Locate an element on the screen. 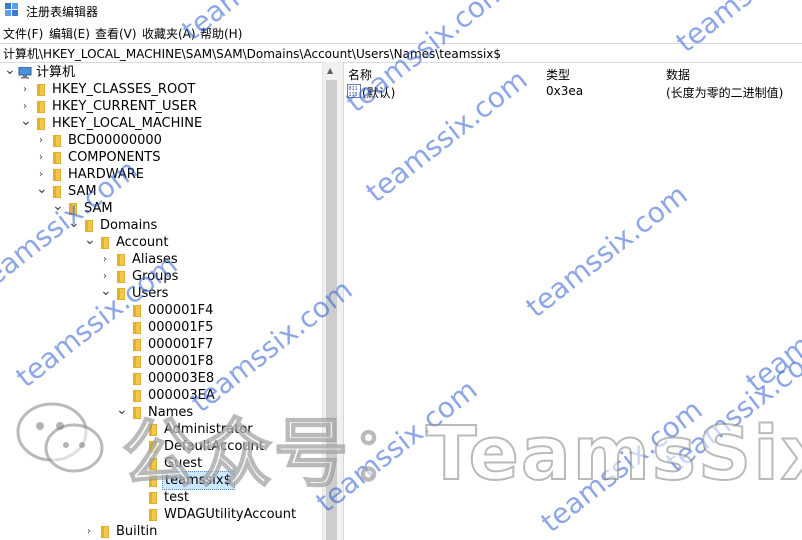  scrollbar-thumb is located at coordinates (331, 310).